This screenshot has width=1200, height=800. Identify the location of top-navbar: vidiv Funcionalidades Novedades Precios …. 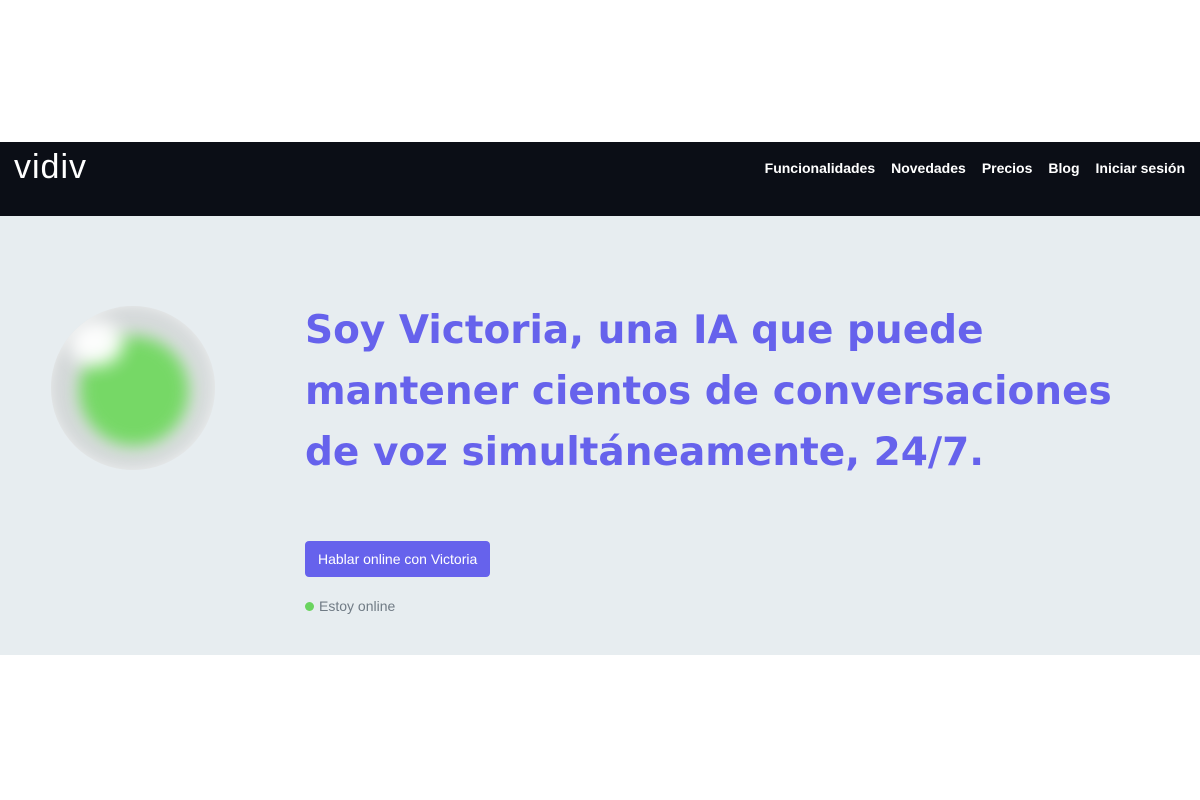
(600, 179).